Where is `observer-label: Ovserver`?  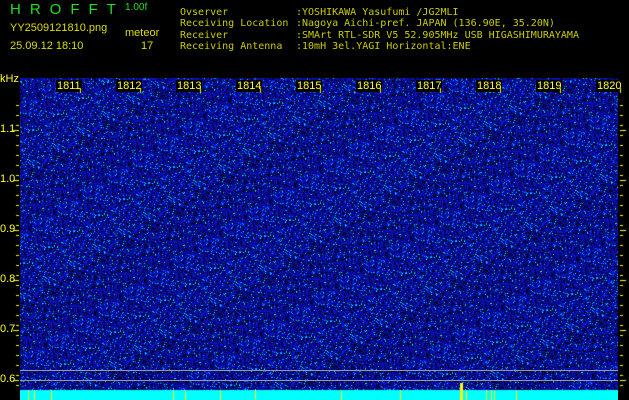 observer-label: Ovserver is located at coordinates (204, 12).